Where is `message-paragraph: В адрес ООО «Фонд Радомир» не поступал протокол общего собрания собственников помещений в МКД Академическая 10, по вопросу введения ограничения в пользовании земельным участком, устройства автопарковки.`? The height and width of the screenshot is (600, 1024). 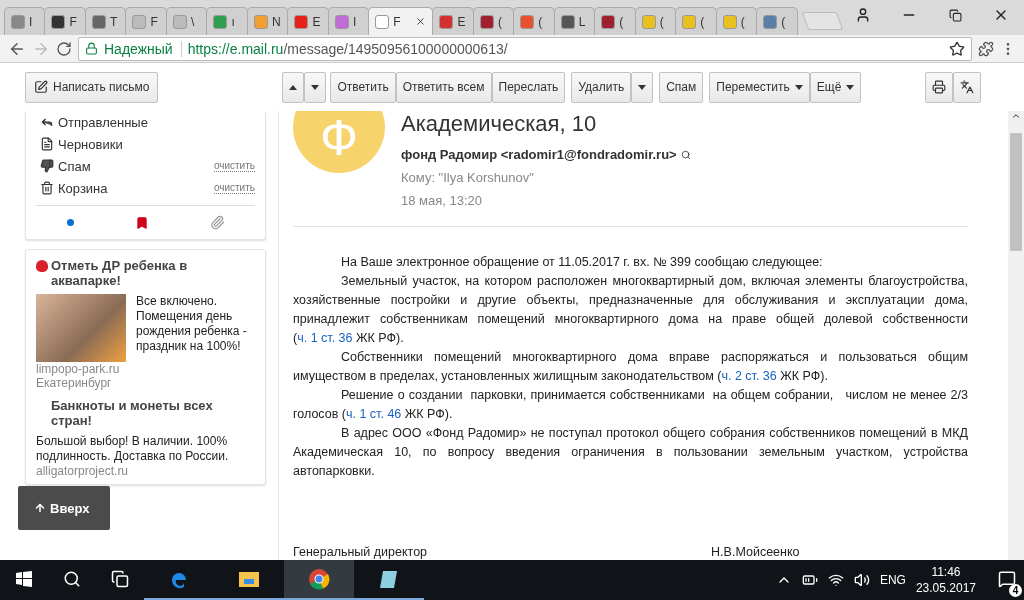 message-paragraph: В адрес ООО «Фонд Радомир» не поступал протокол общего собрания собственников помещений в МКД Академическая 10, по вопросу введения ограничения в пользовании земельным участком, устройства автопарковки. is located at coordinates (630, 452).